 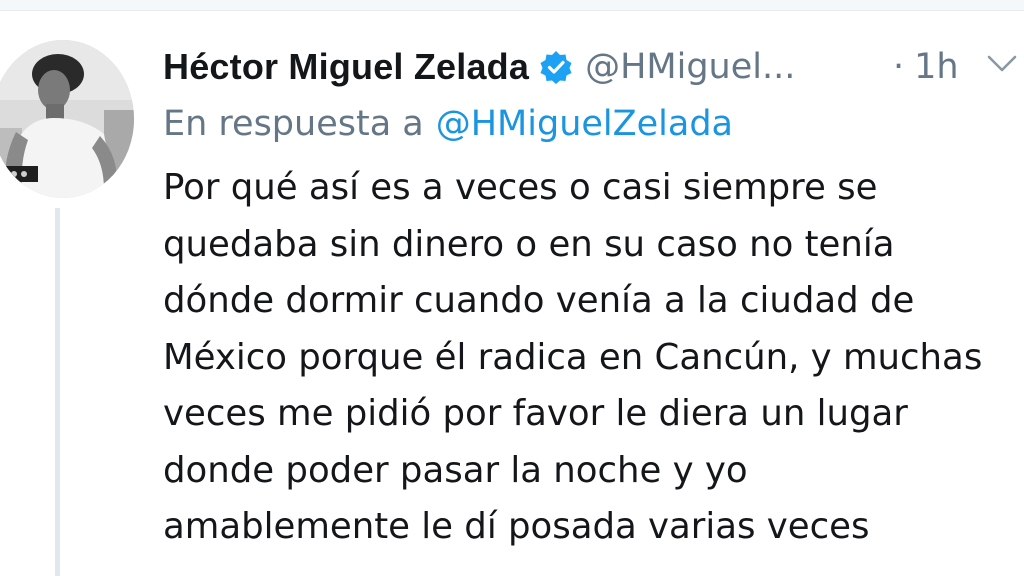 I want to click on timestamp-group: · 1h, so click(x=926, y=67).